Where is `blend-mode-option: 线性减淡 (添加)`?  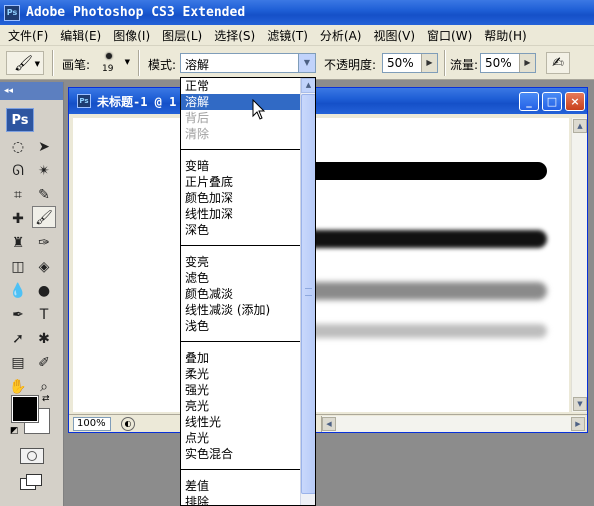
blend-mode-option: 线性减淡 (添加) is located at coordinates (240, 310).